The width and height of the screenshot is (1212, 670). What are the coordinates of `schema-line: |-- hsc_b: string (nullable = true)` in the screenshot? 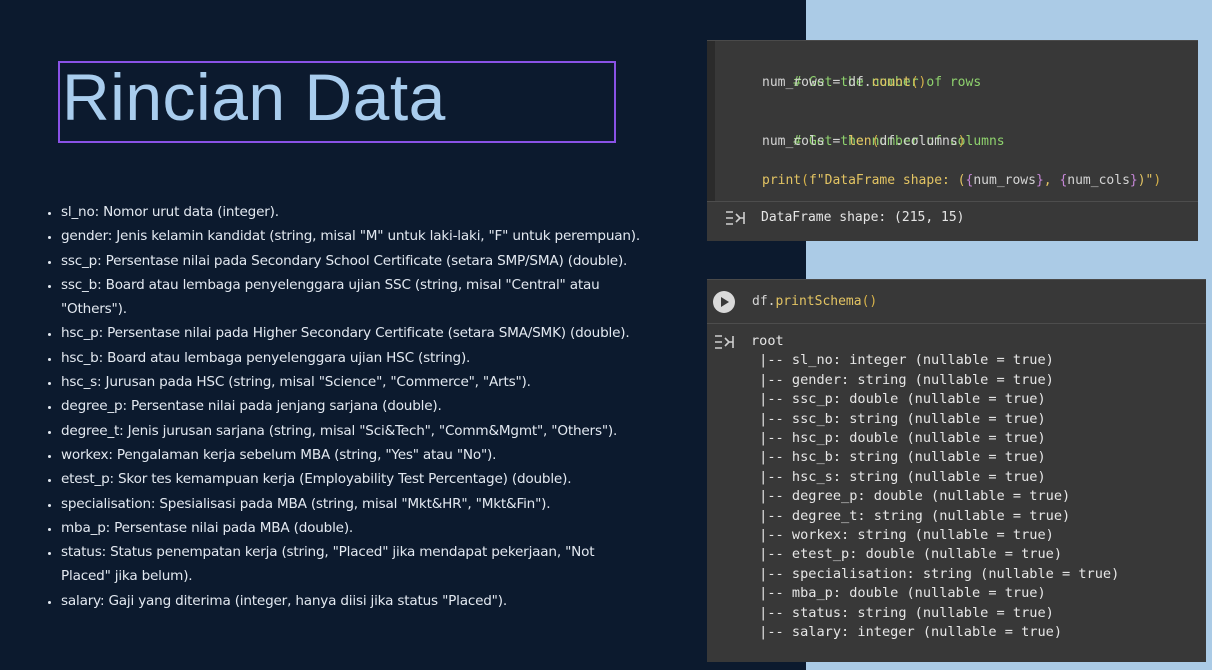 It's located at (898, 457).